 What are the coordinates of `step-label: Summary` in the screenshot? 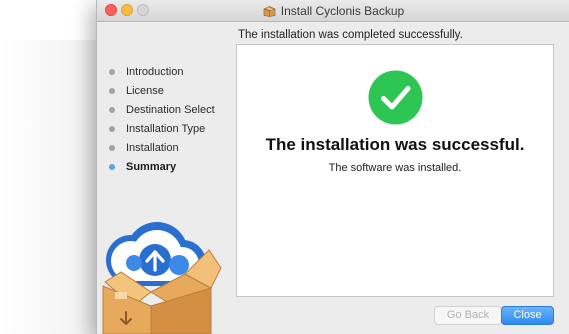 It's located at (151, 166).